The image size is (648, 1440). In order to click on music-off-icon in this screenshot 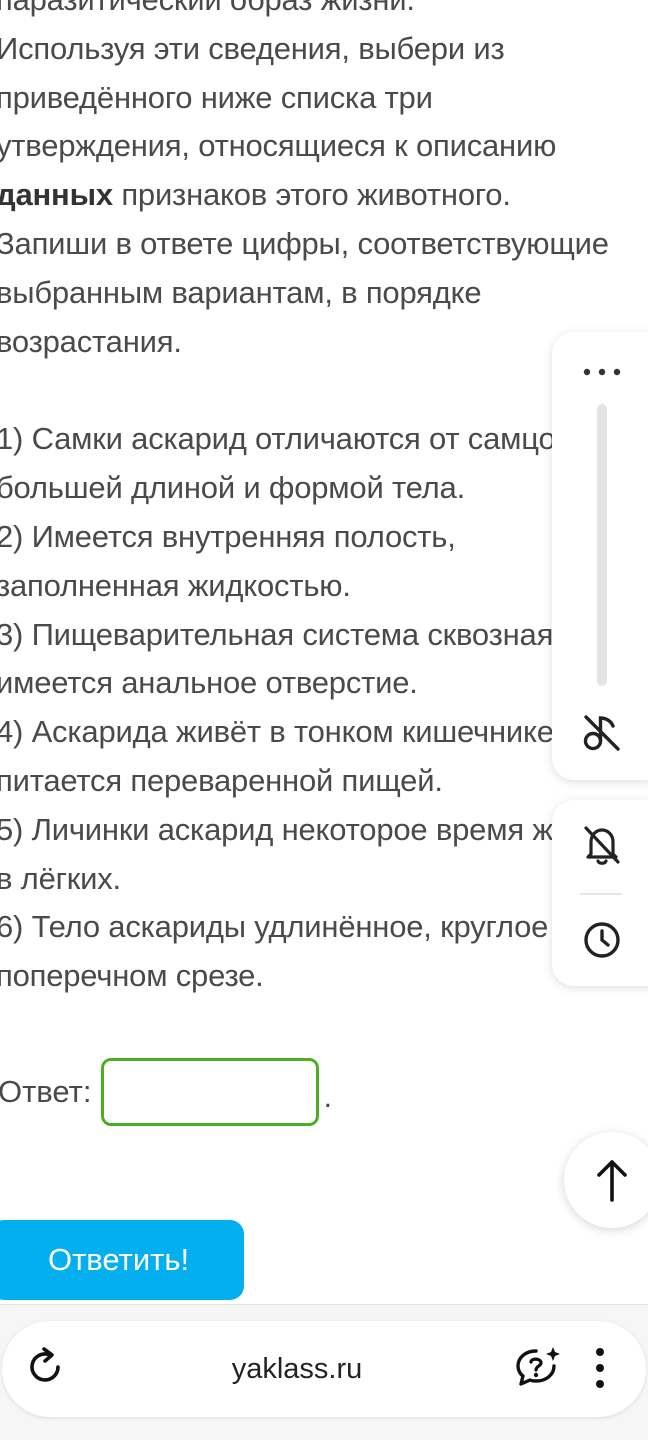, I will do `click(602, 732)`.